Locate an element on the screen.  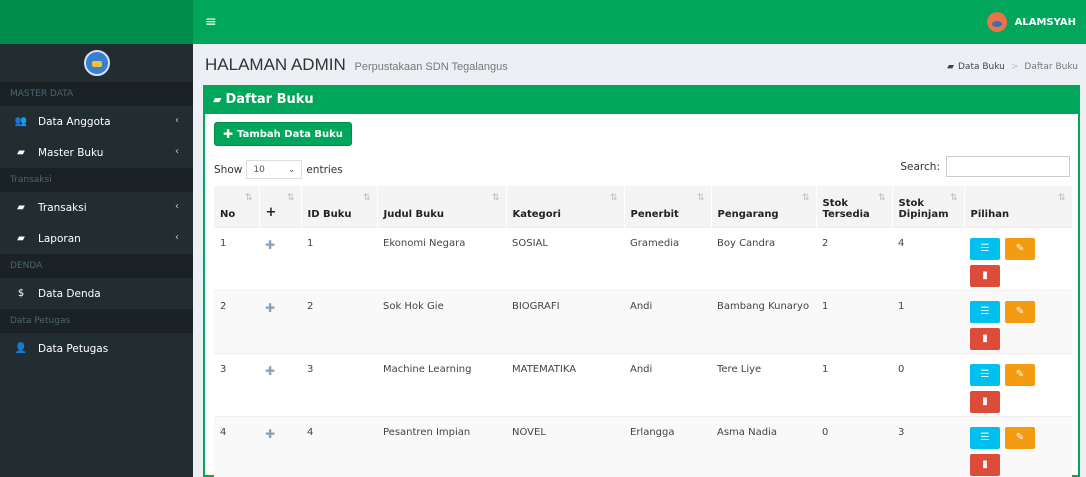
sidebar-header-data-petugas: Data Petugas is located at coordinates (96, 321).